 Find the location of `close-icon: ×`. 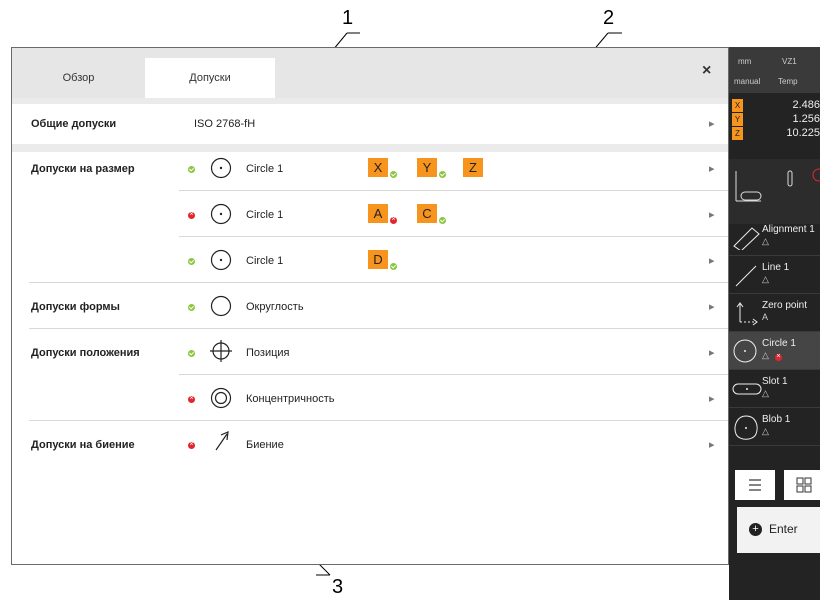

close-icon: × is located at coordinates (706, 71).